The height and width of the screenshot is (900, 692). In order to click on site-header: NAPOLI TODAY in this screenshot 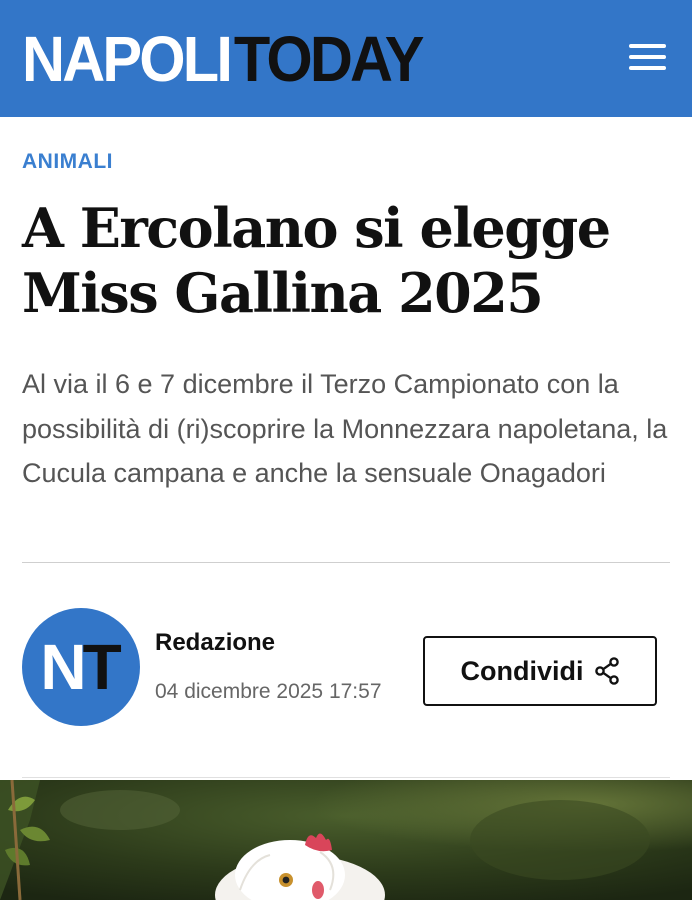, I will do `click(346, 58)`.